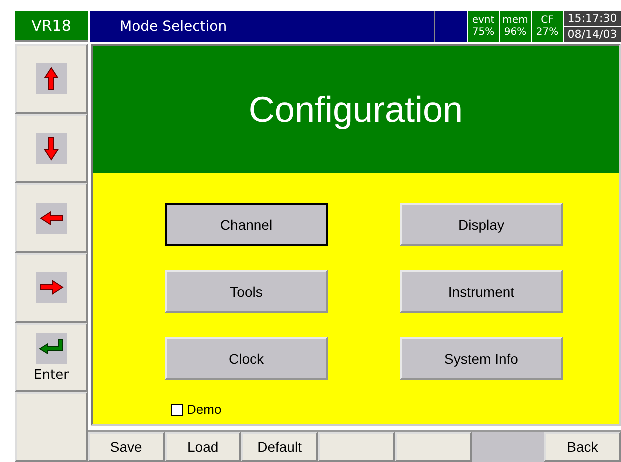  Describe the element at coordinates (582, 447) in the screenshot. I see `soft-key: Back` at that location.